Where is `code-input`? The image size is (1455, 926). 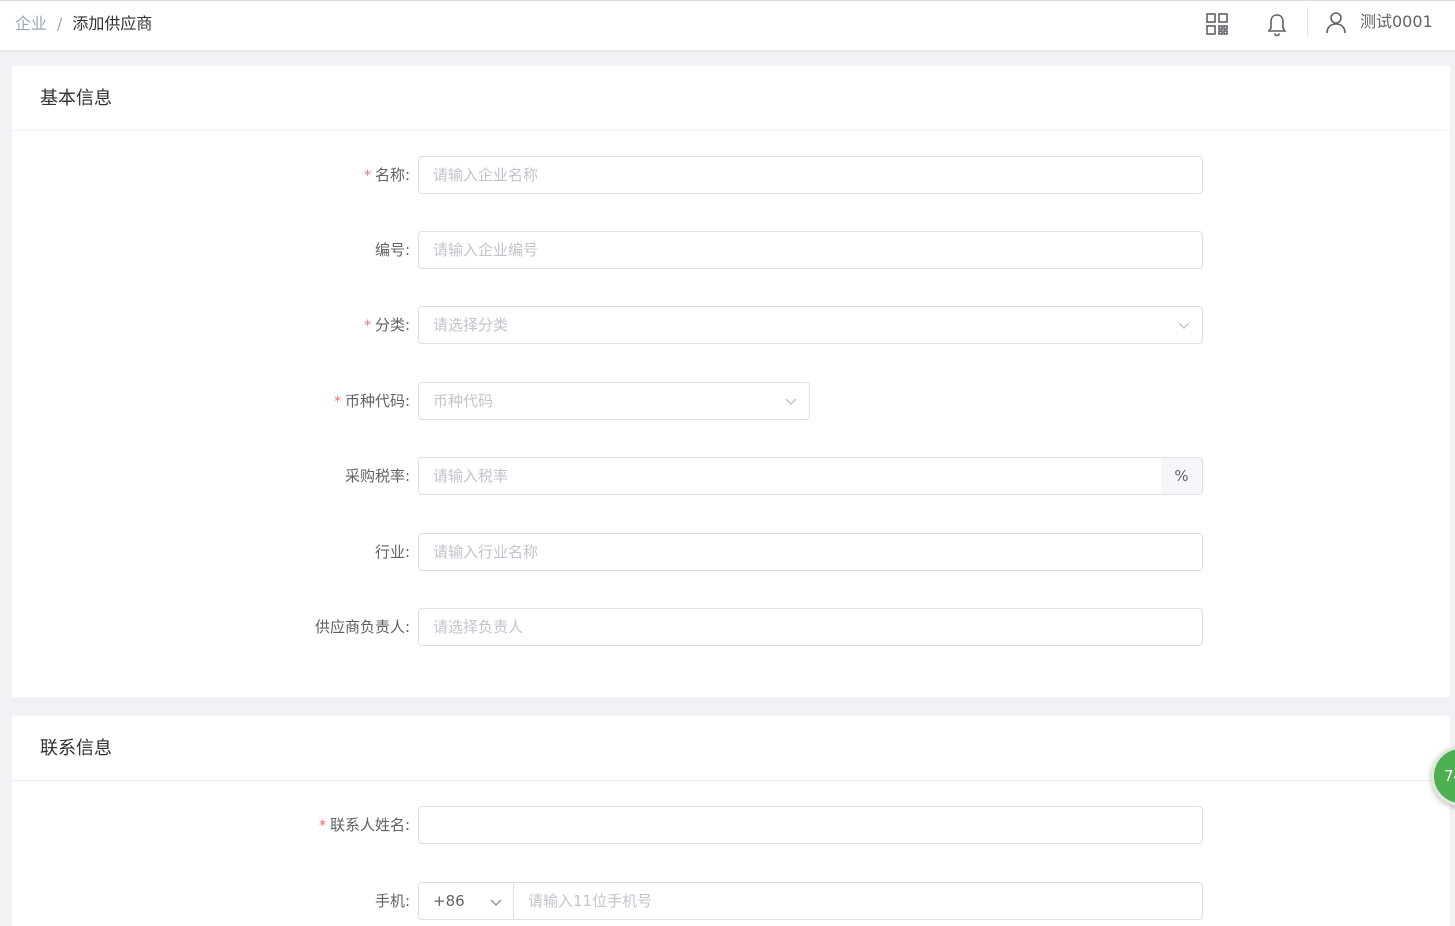 code-input is located at coordinates (810, 250).